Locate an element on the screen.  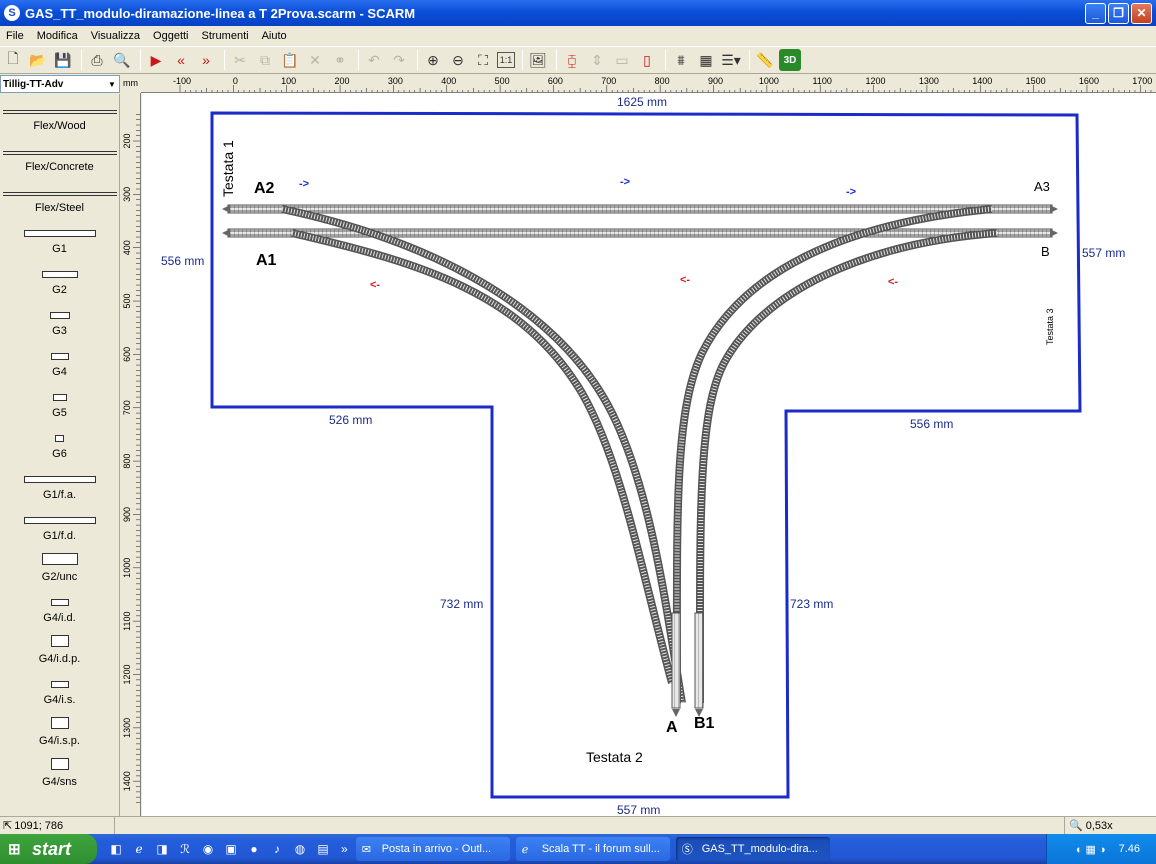
library-item-g2: G2 is located at coordinates (59, 275).